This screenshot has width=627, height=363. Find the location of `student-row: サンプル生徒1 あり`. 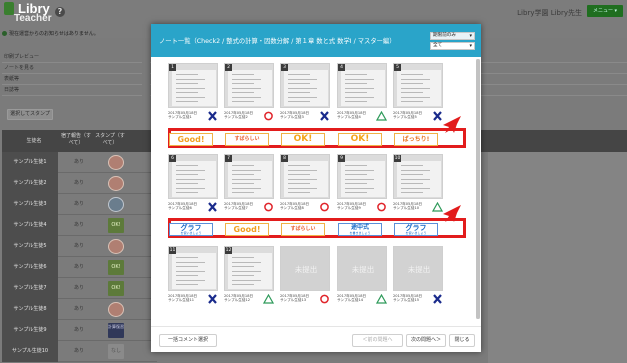

student-row: サンプル生徒1 あり is located at coordinates (79, 162).